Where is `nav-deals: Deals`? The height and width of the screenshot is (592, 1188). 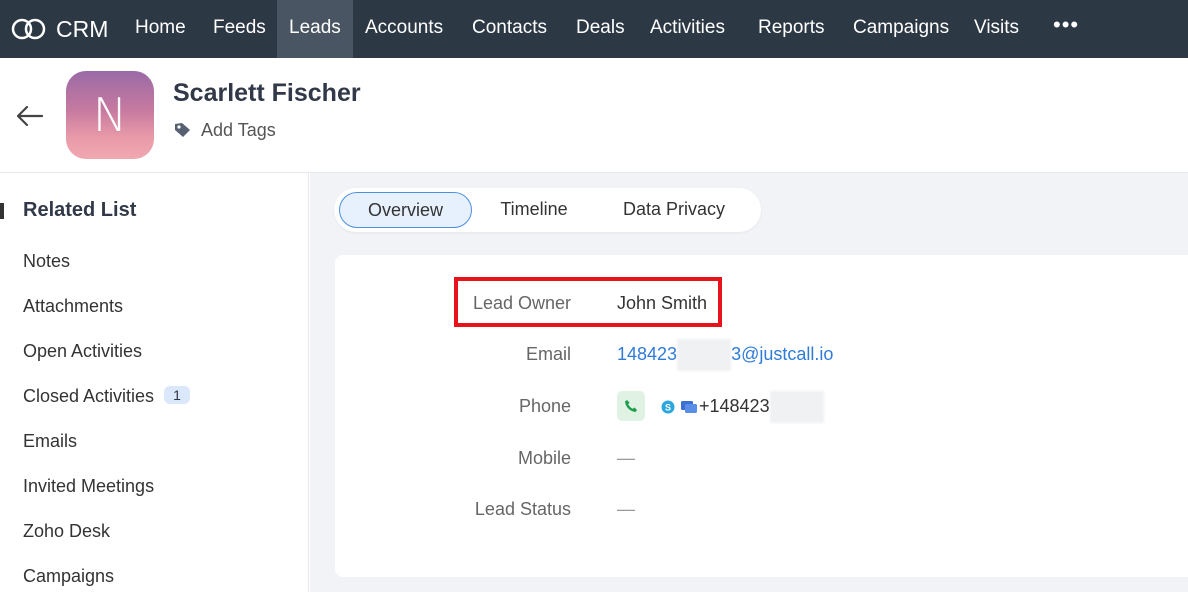 nav-deals: Deals is located at coordinates (600, 29).